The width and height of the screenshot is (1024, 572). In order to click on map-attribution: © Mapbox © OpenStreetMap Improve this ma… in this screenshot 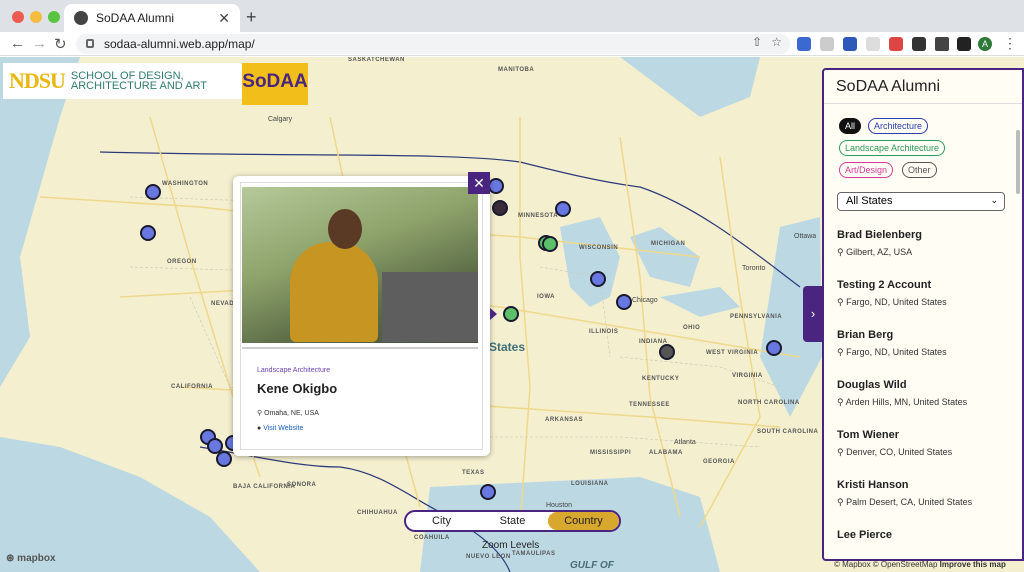, I will do `click(920, 564)`.